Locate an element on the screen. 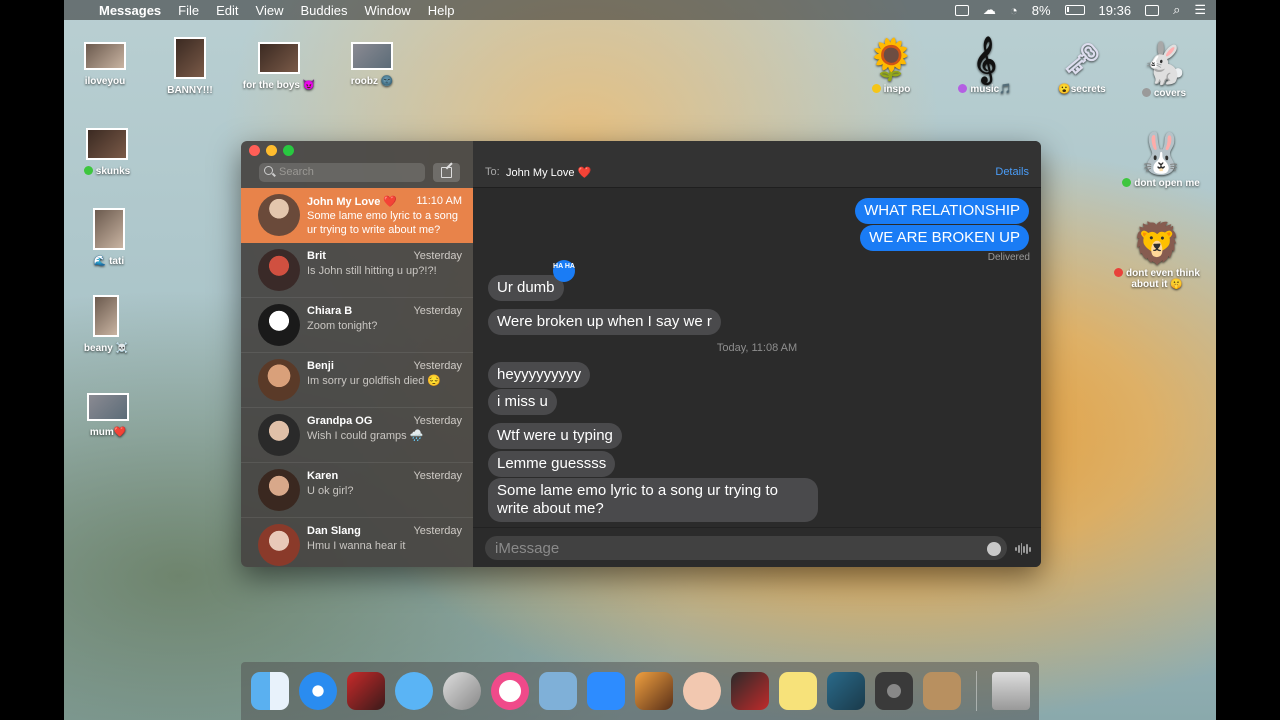 The height and width of the screenshot is (720, 1280). desktop-folder: beany ☠️ is located at coordinates (107, 324).